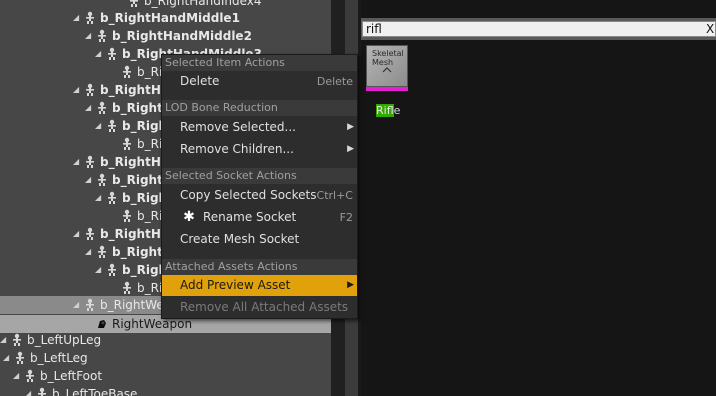 This screenshot has height=396, width=716. I want to click on tree-item-label: b_LeftUpLeg, so click(64, 340).